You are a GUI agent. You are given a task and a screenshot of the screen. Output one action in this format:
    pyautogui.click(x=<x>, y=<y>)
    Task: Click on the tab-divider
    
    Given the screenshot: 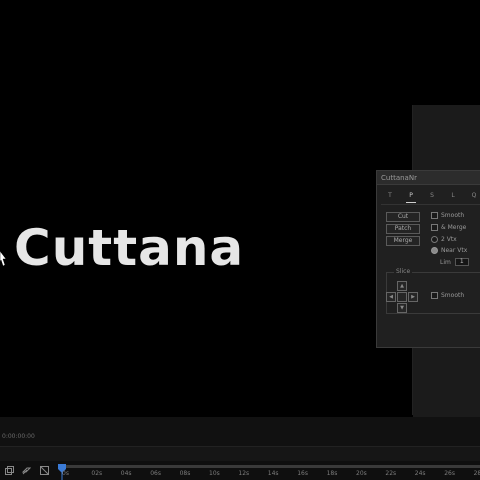 What is the action you would take?
    pyautogui.click(x=430, y=204)
    